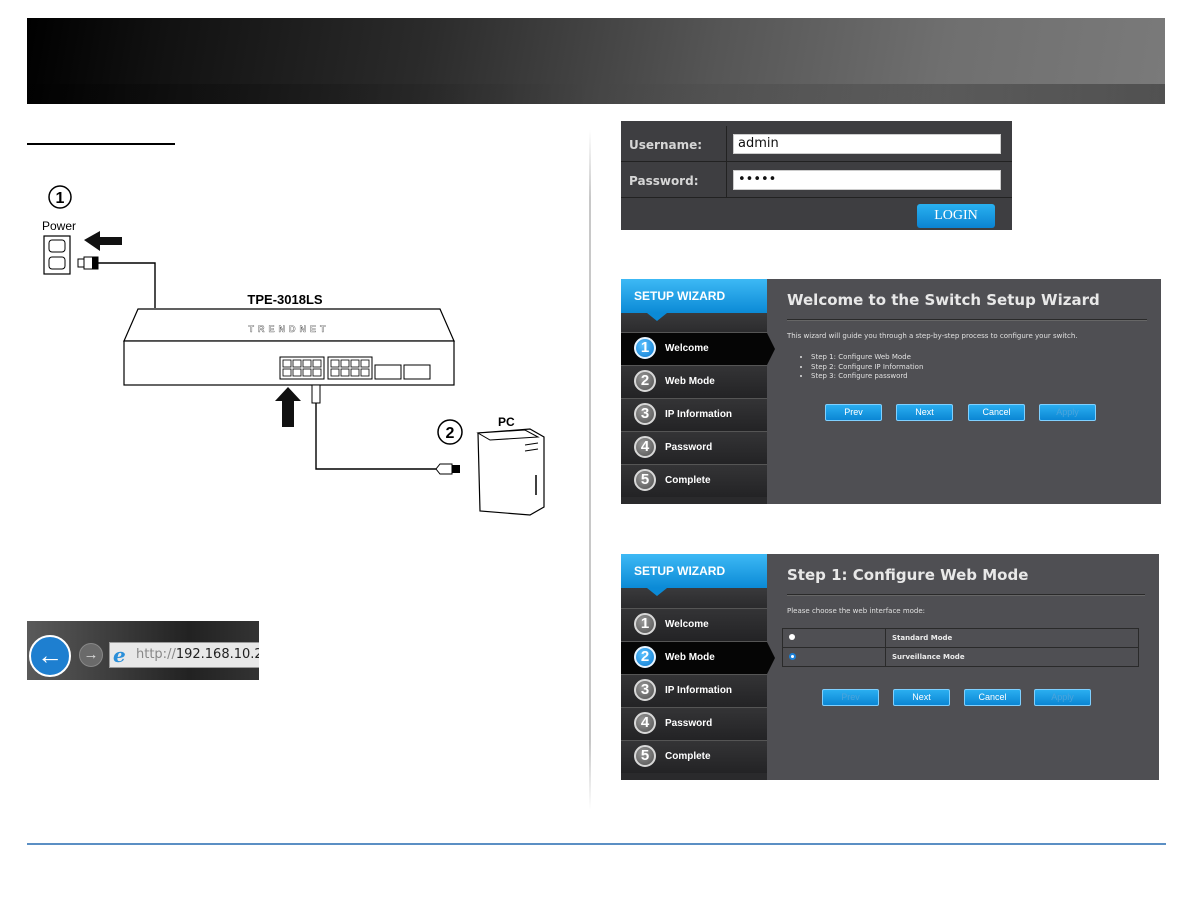  I want to click on arrow-up-icon, so click(288, 407).